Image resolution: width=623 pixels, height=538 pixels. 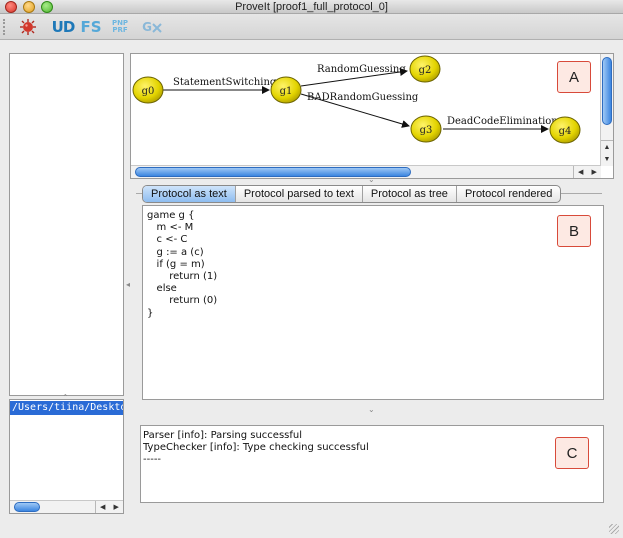 I want to click on gx-button: G, so click(x=152, y=27).